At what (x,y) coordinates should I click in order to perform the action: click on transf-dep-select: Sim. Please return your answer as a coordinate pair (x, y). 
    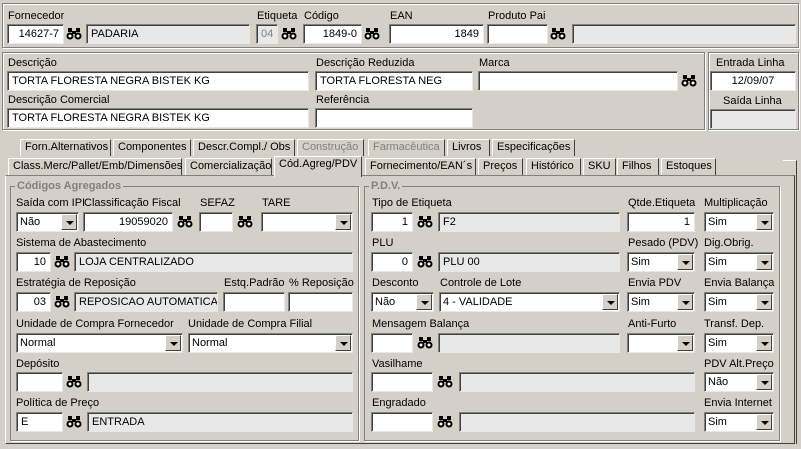
    Looking at the image, I should click on (739, 343).